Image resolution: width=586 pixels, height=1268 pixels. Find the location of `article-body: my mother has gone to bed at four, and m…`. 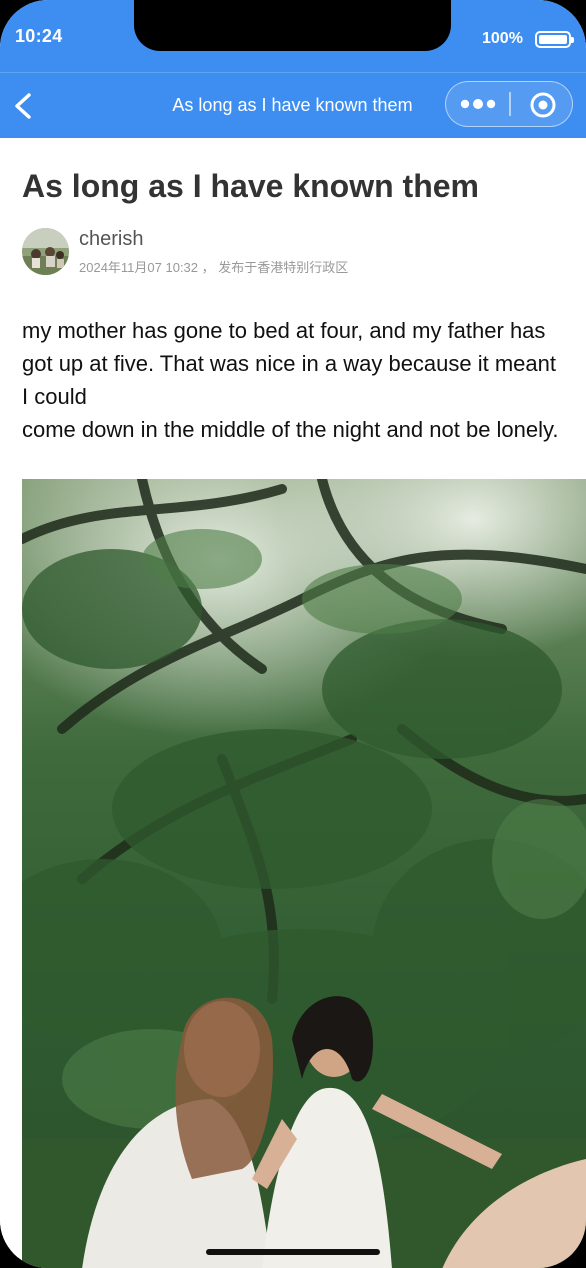

article-body: my mother has gone to bed at four, and m… is located at coordinates (292, 380).